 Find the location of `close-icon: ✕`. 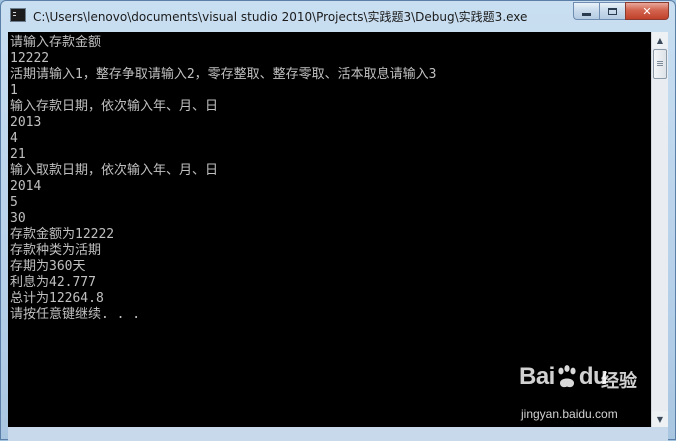

close-icon: ✕ is located at coordinates (647, 11).